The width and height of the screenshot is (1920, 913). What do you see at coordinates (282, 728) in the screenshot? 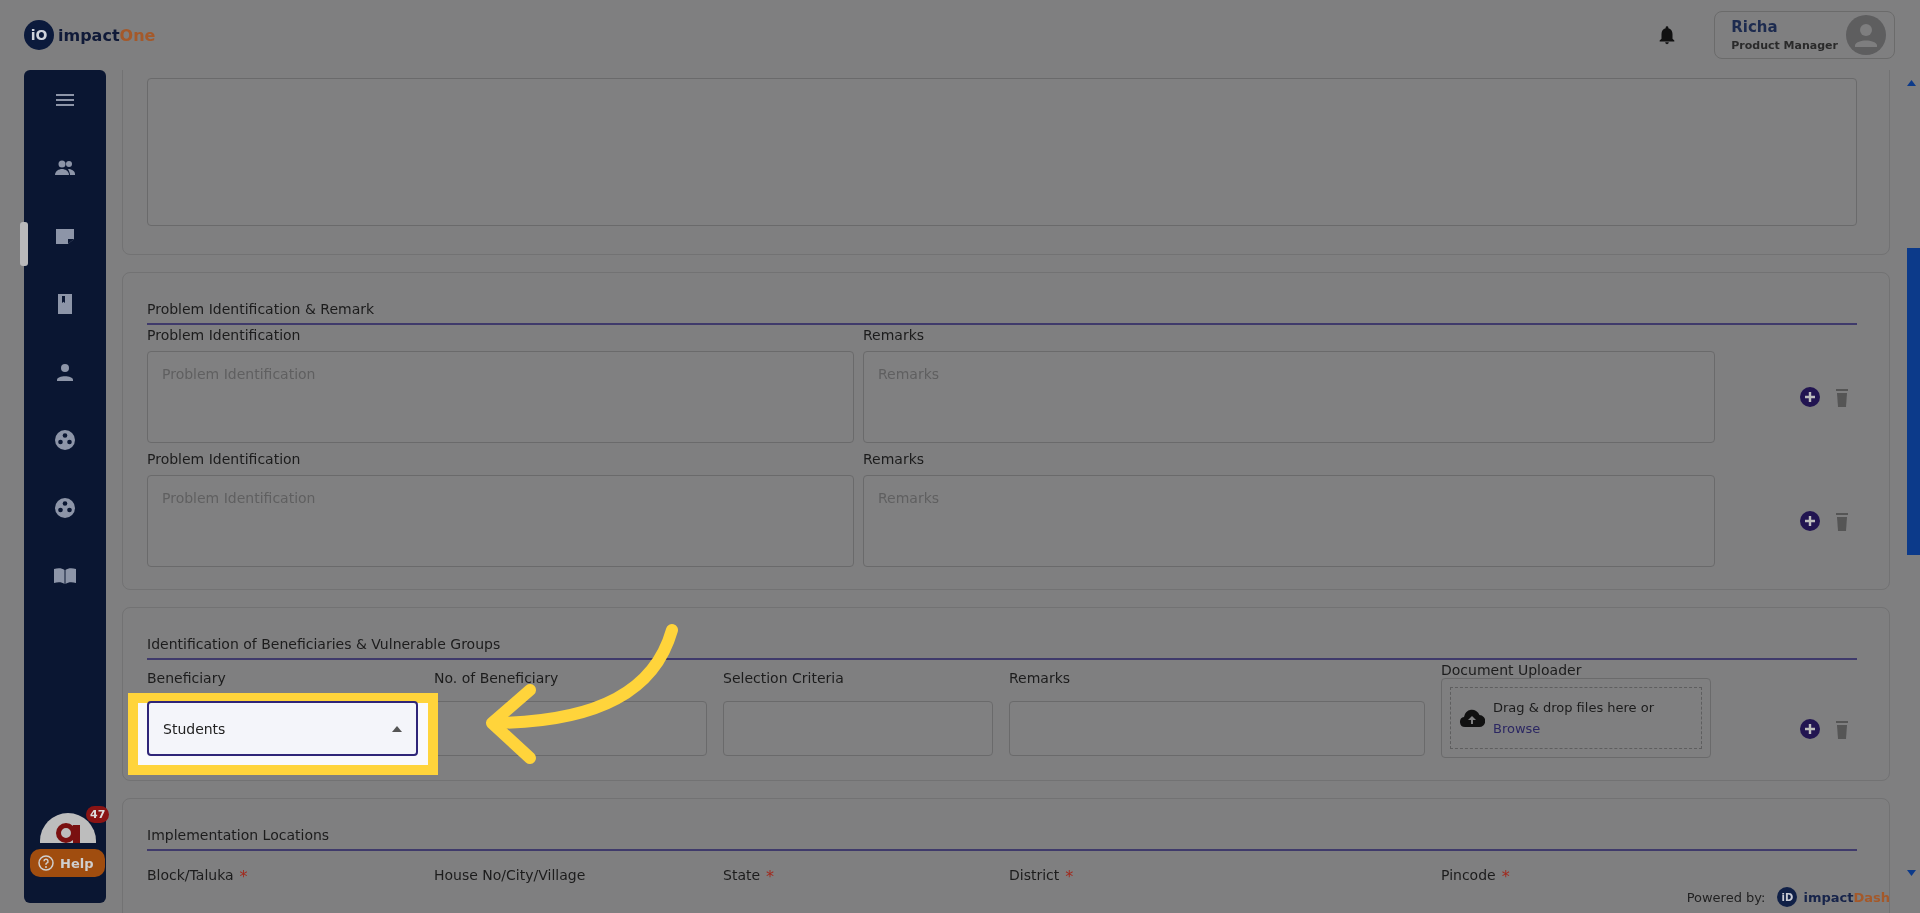
I see `dropdown-field: Students` at bounding box center [282, 728].